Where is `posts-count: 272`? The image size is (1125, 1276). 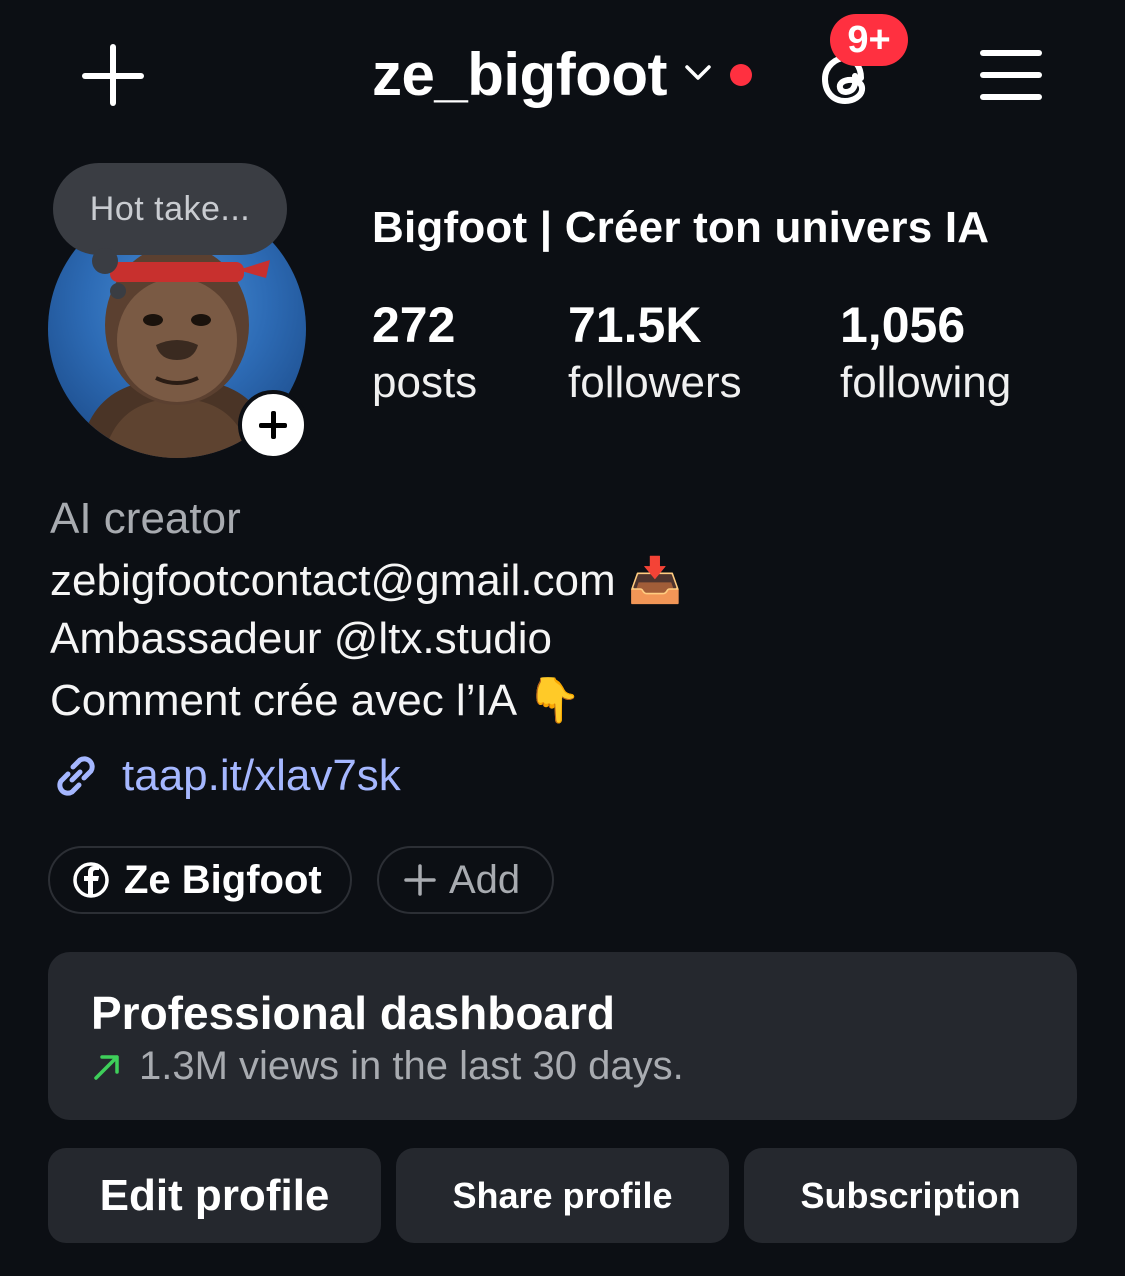
posts-count: 272 is located at coordinates (414, 325).